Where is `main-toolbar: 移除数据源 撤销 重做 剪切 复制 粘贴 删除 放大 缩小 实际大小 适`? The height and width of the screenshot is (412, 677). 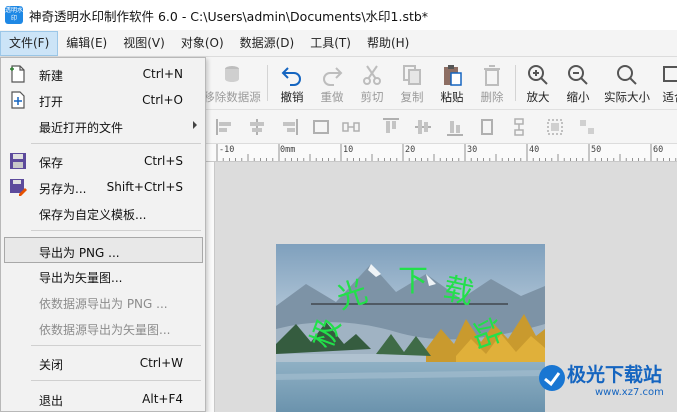
main-toolbar: 移除数据源 撤销 重做 剪切 复制 粘贴 删除 放大 缩小 实际大小 适 is located at coordinates (440, 83).